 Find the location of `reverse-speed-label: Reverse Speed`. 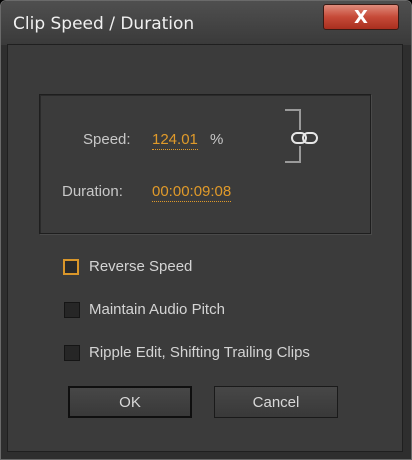

reverse-speed-label: Reverse Speed is located at coordinates (140, 267).